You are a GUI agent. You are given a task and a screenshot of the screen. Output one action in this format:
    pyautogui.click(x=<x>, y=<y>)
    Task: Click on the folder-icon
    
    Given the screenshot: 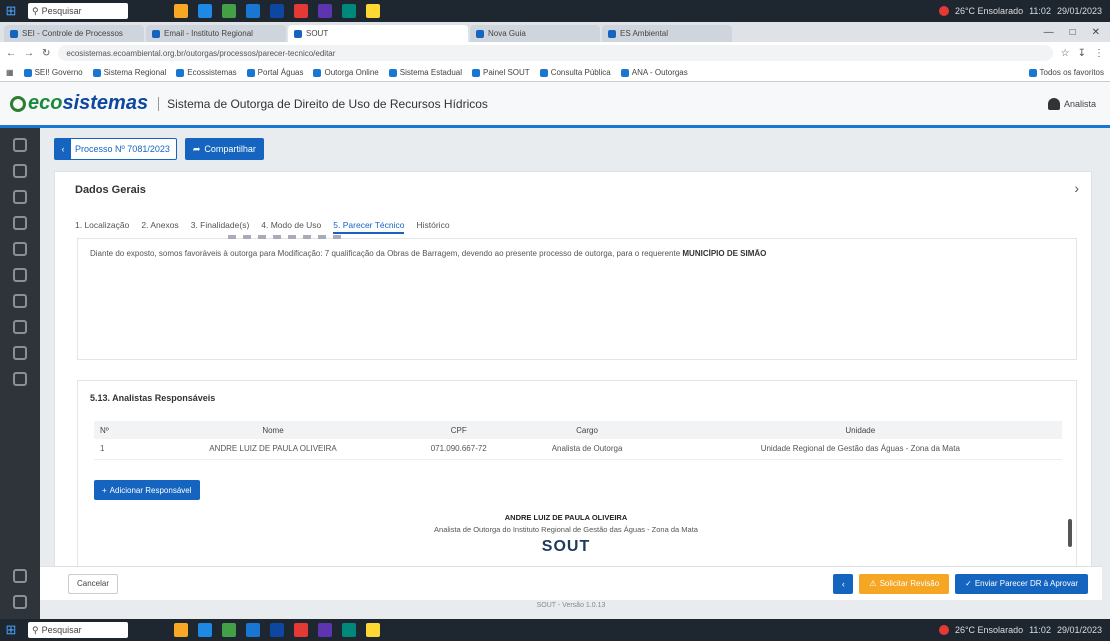 What is the action you would take?
    pyautogui.click(x=20, y=301)
    